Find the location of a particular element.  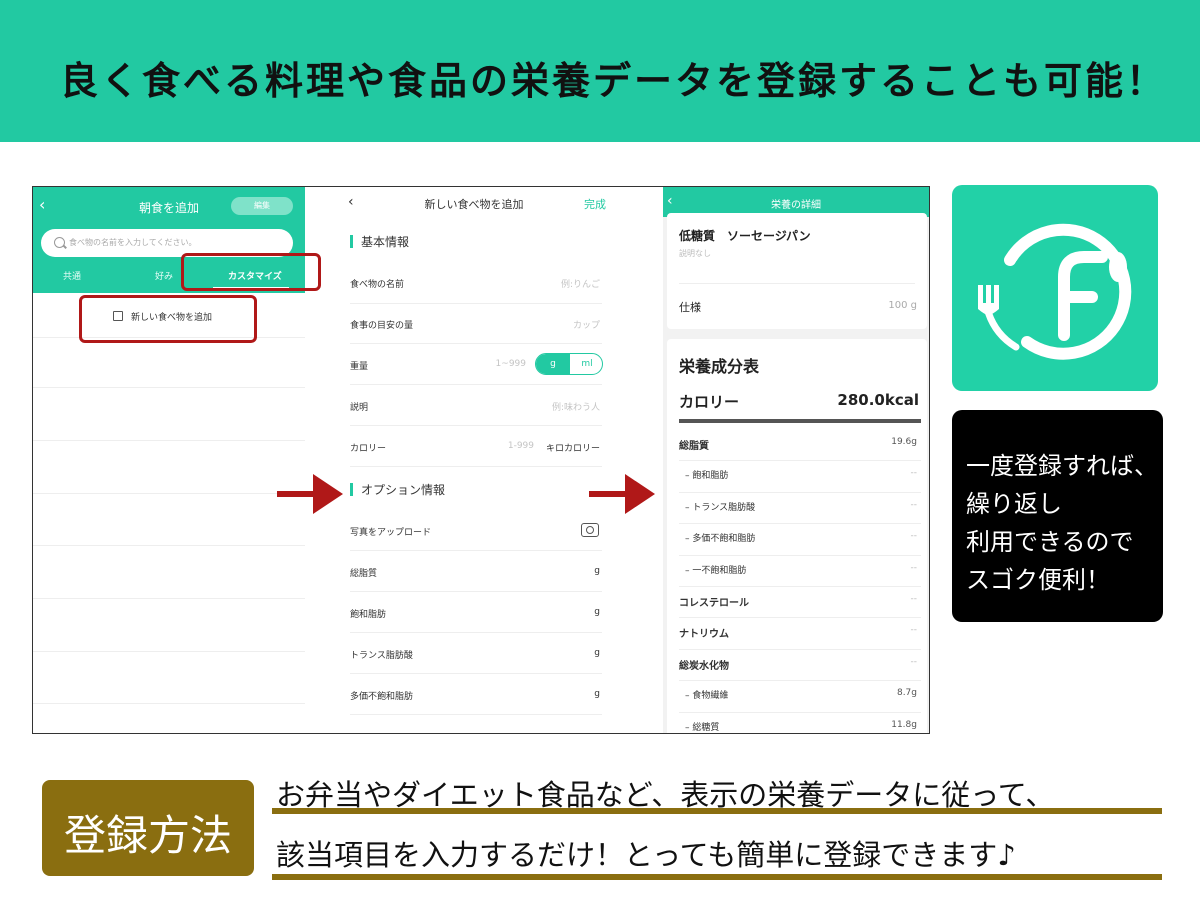

saturated-fat-unit: g is located at coordinates (597, 612).